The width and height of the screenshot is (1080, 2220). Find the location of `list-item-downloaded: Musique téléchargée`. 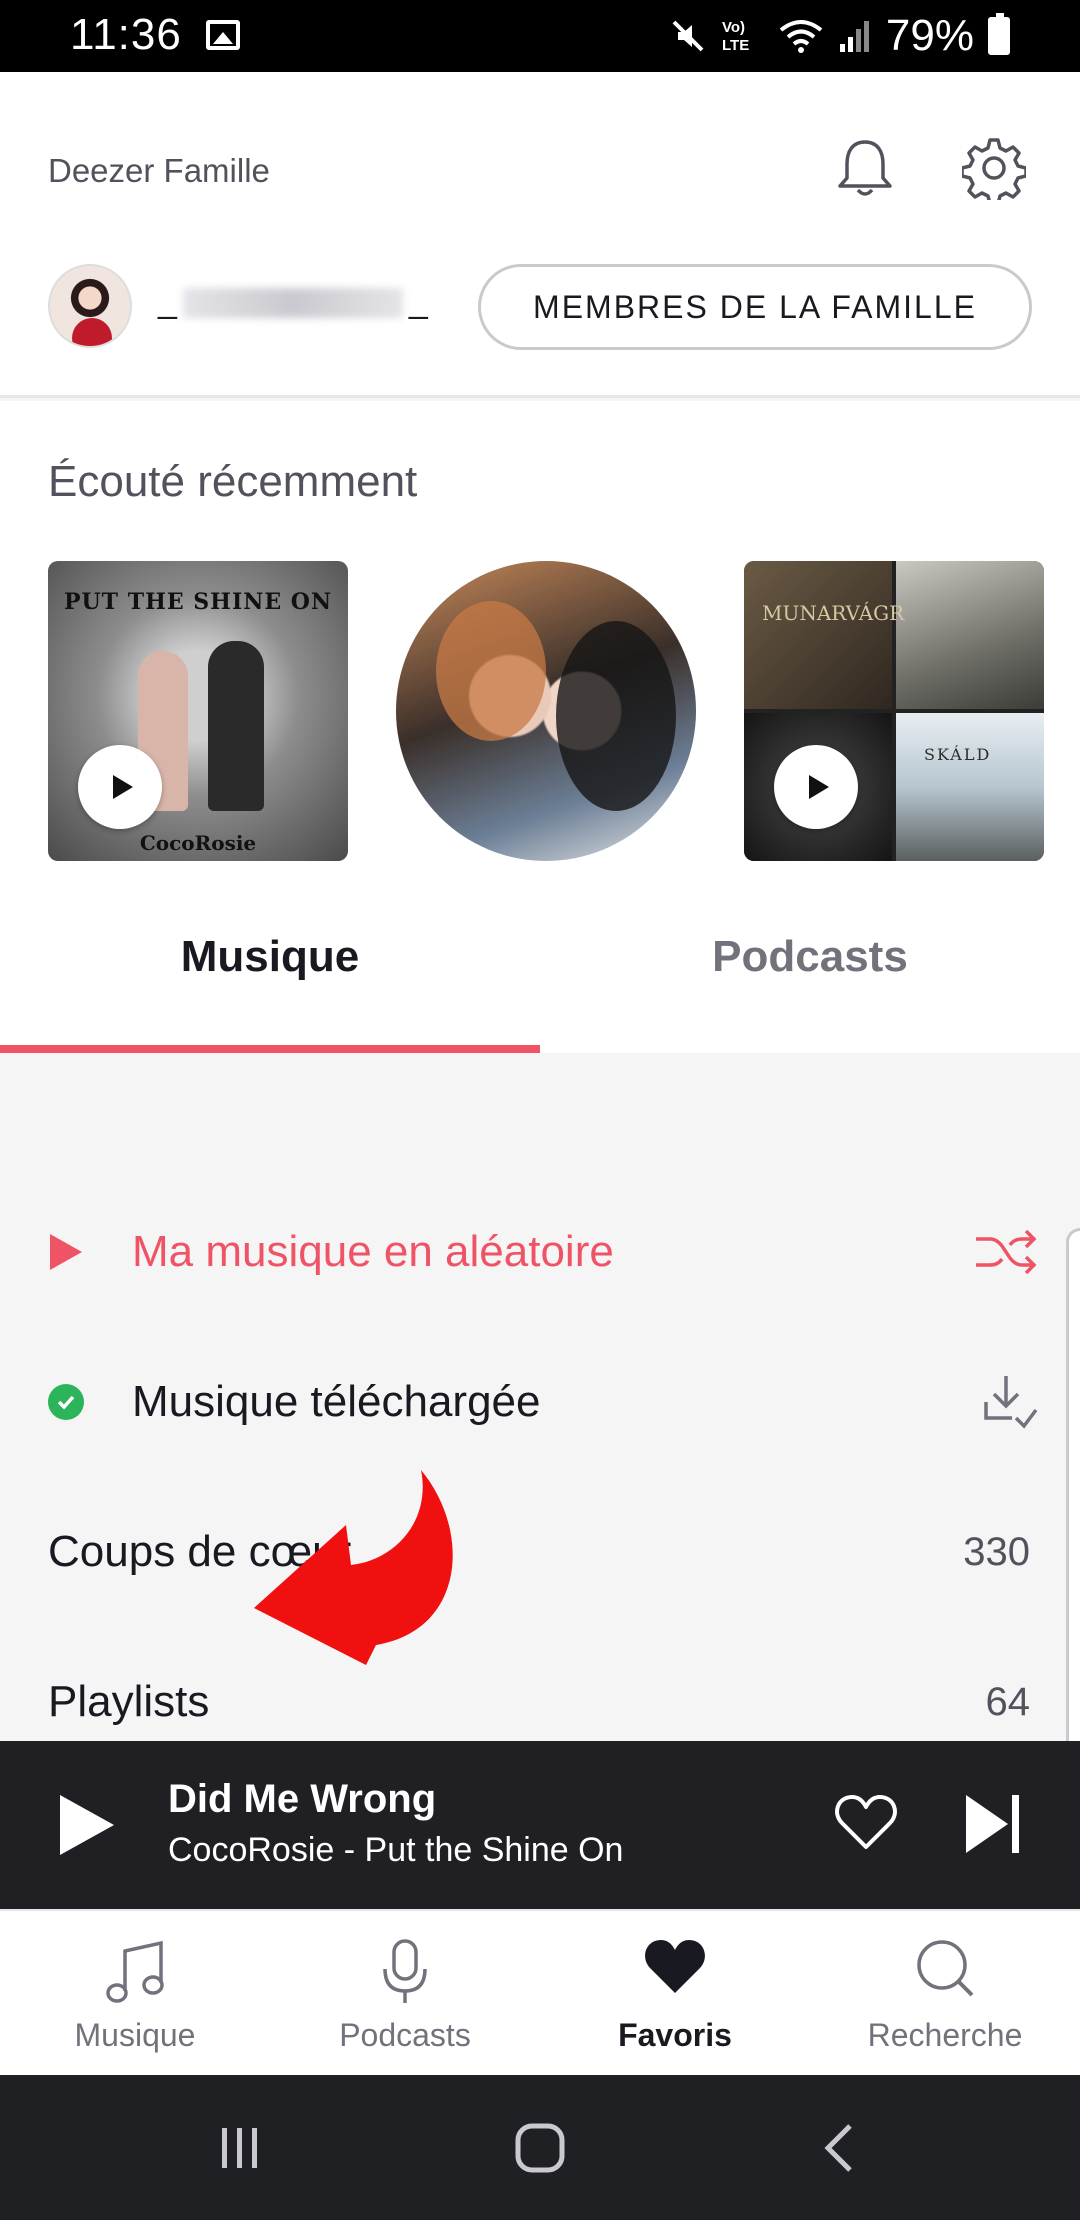

list-item-downloaded: Musique téléchargée is located at coordinates (540, 1402).